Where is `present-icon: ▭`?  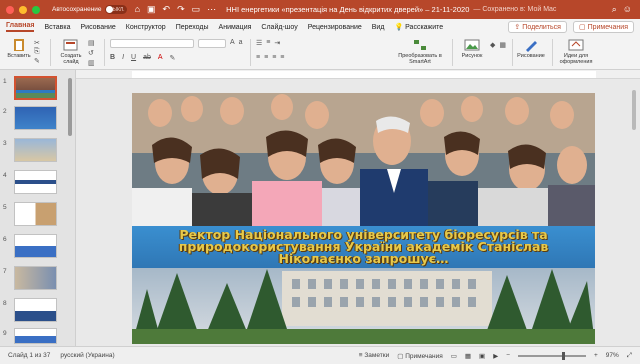
present-icon: ▭ is located at coordinates (196, 9).